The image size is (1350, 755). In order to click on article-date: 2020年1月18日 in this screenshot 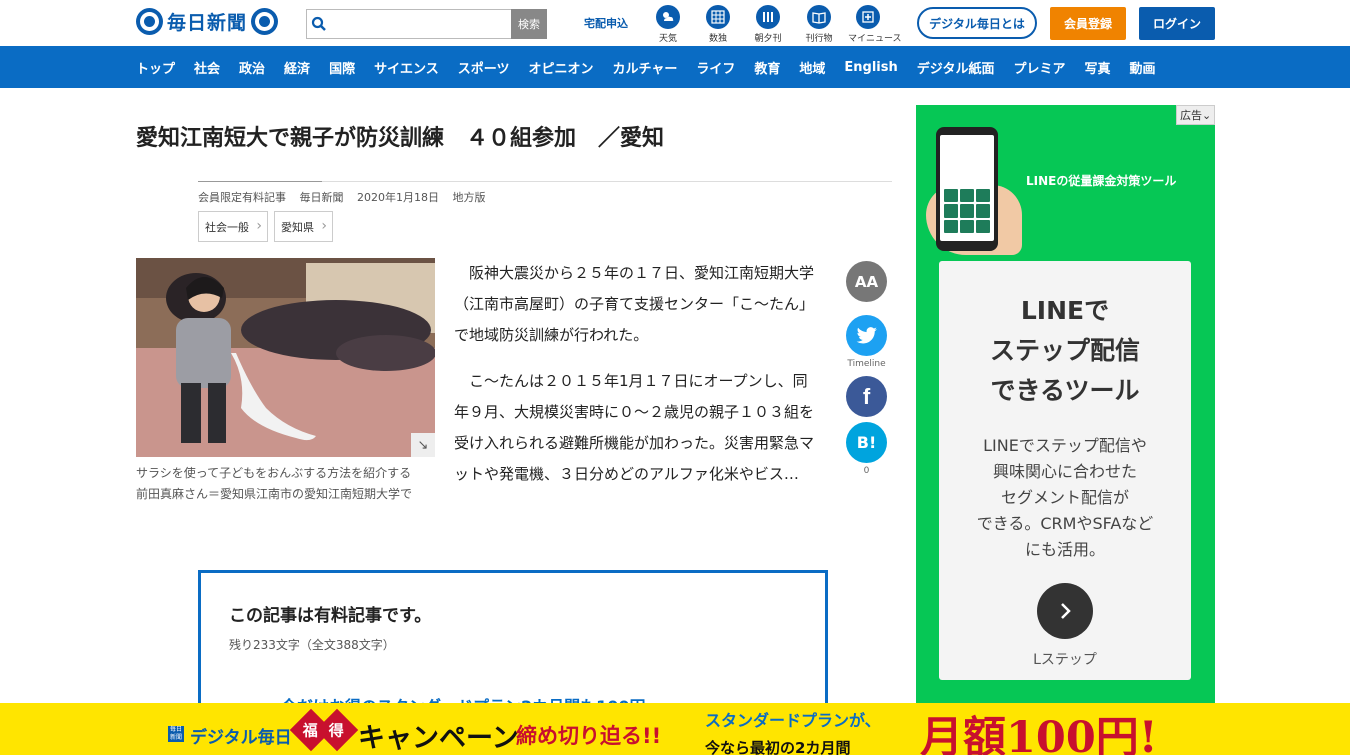, I will do `click(398, 197)`.